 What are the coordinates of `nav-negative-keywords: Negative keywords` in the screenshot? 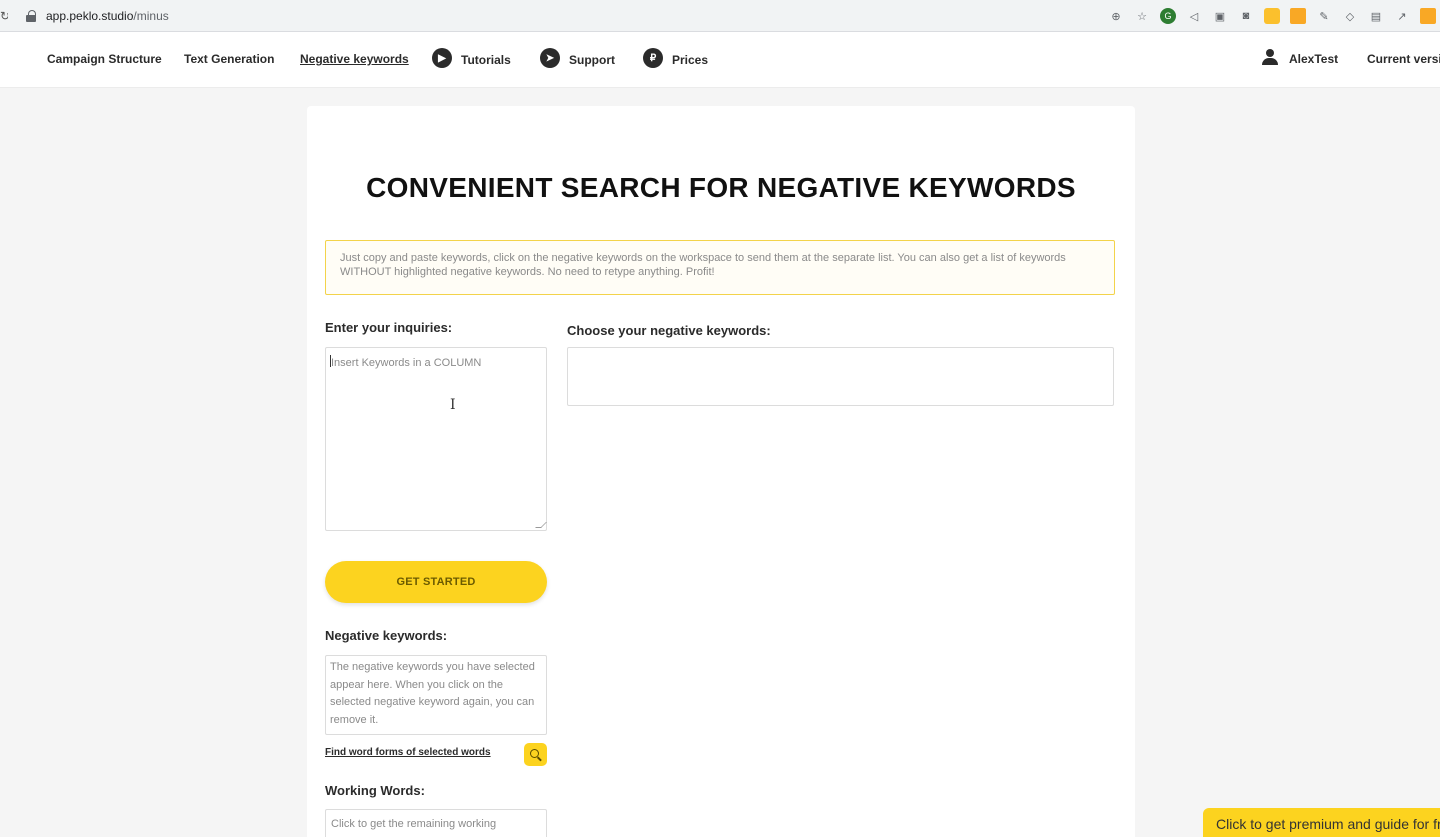 It's located at (354, 59).